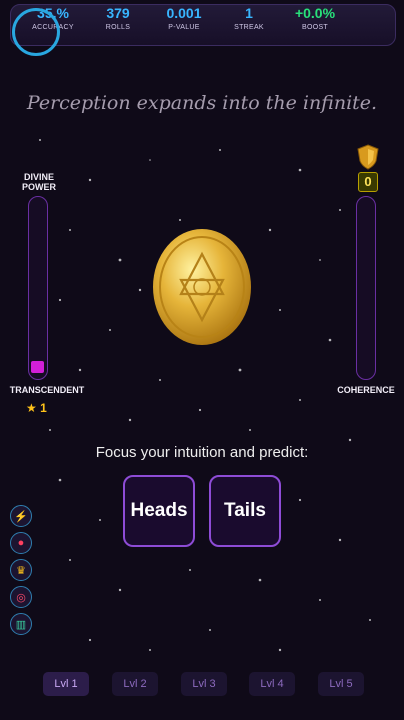 The image size is (404, 720). What do you see at coordinates (21, 624) in the screenshot?
I see `chart-icon: ▥` at bounding box center [21, 624].